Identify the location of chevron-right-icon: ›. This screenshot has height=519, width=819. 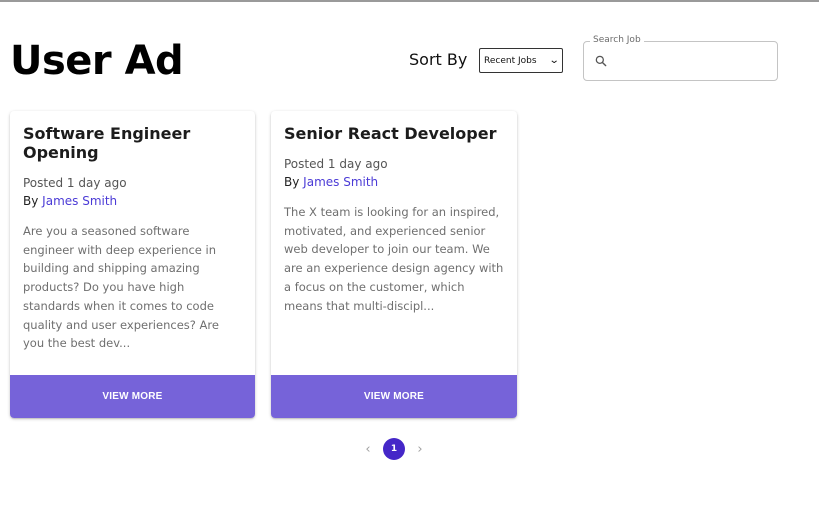
(420, 449).